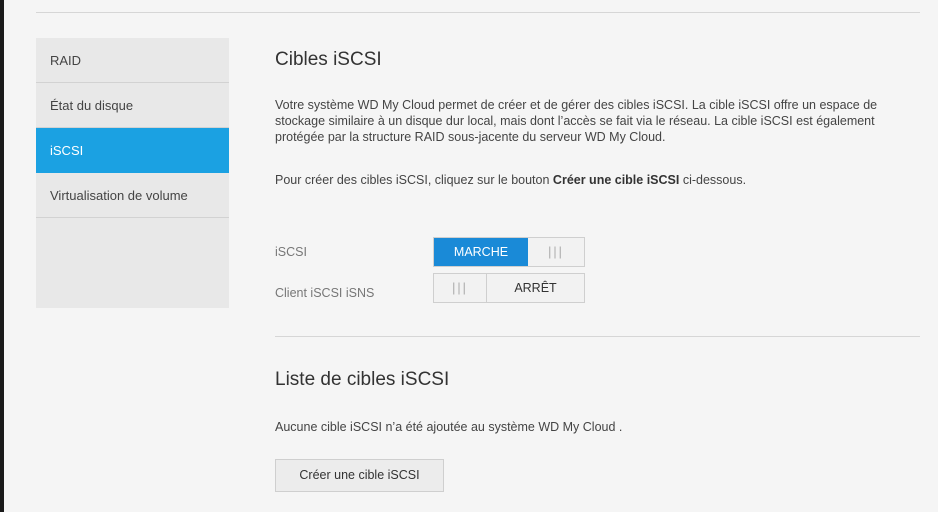 Image resolution: width=938 pixels, height=512 pixels. Describe the element at coordinates (328, 59) in the screenshot. I see `page-title: Cibles iSCSI` at that location.